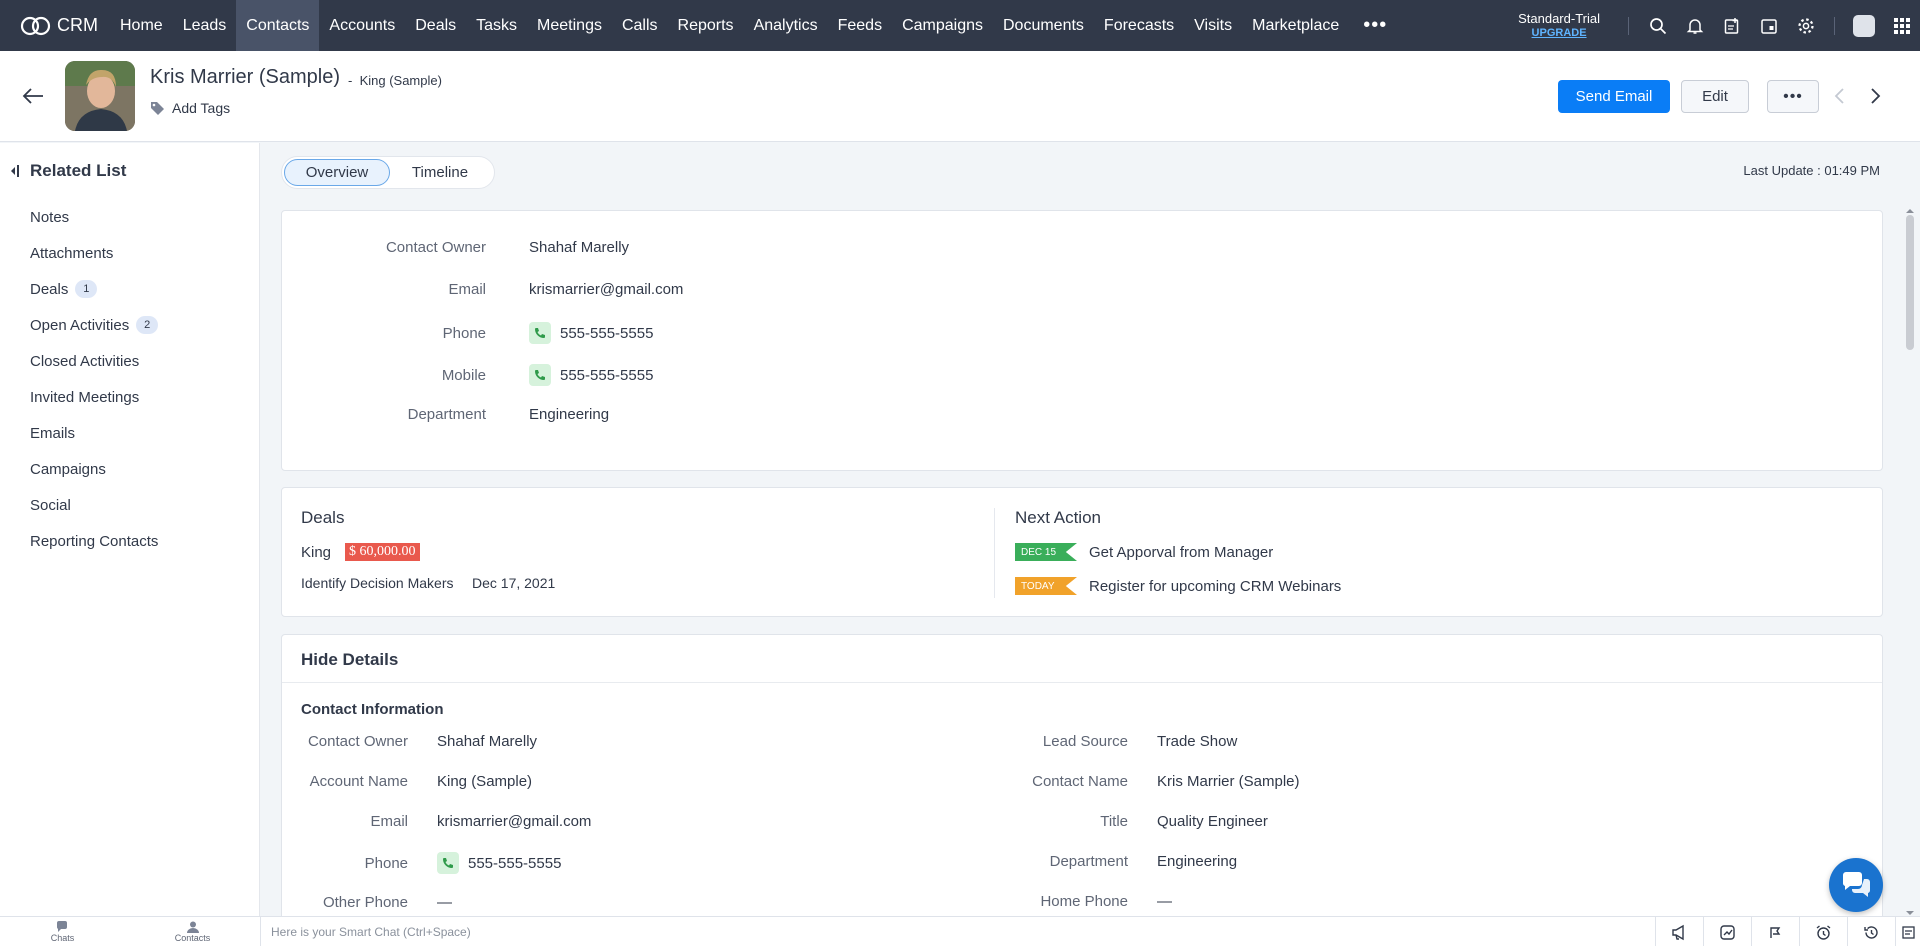  What do you see at coordinates (706, 25) in the screenshot?
I see `tab-reports: Reports` at bounding box center [706, 25].